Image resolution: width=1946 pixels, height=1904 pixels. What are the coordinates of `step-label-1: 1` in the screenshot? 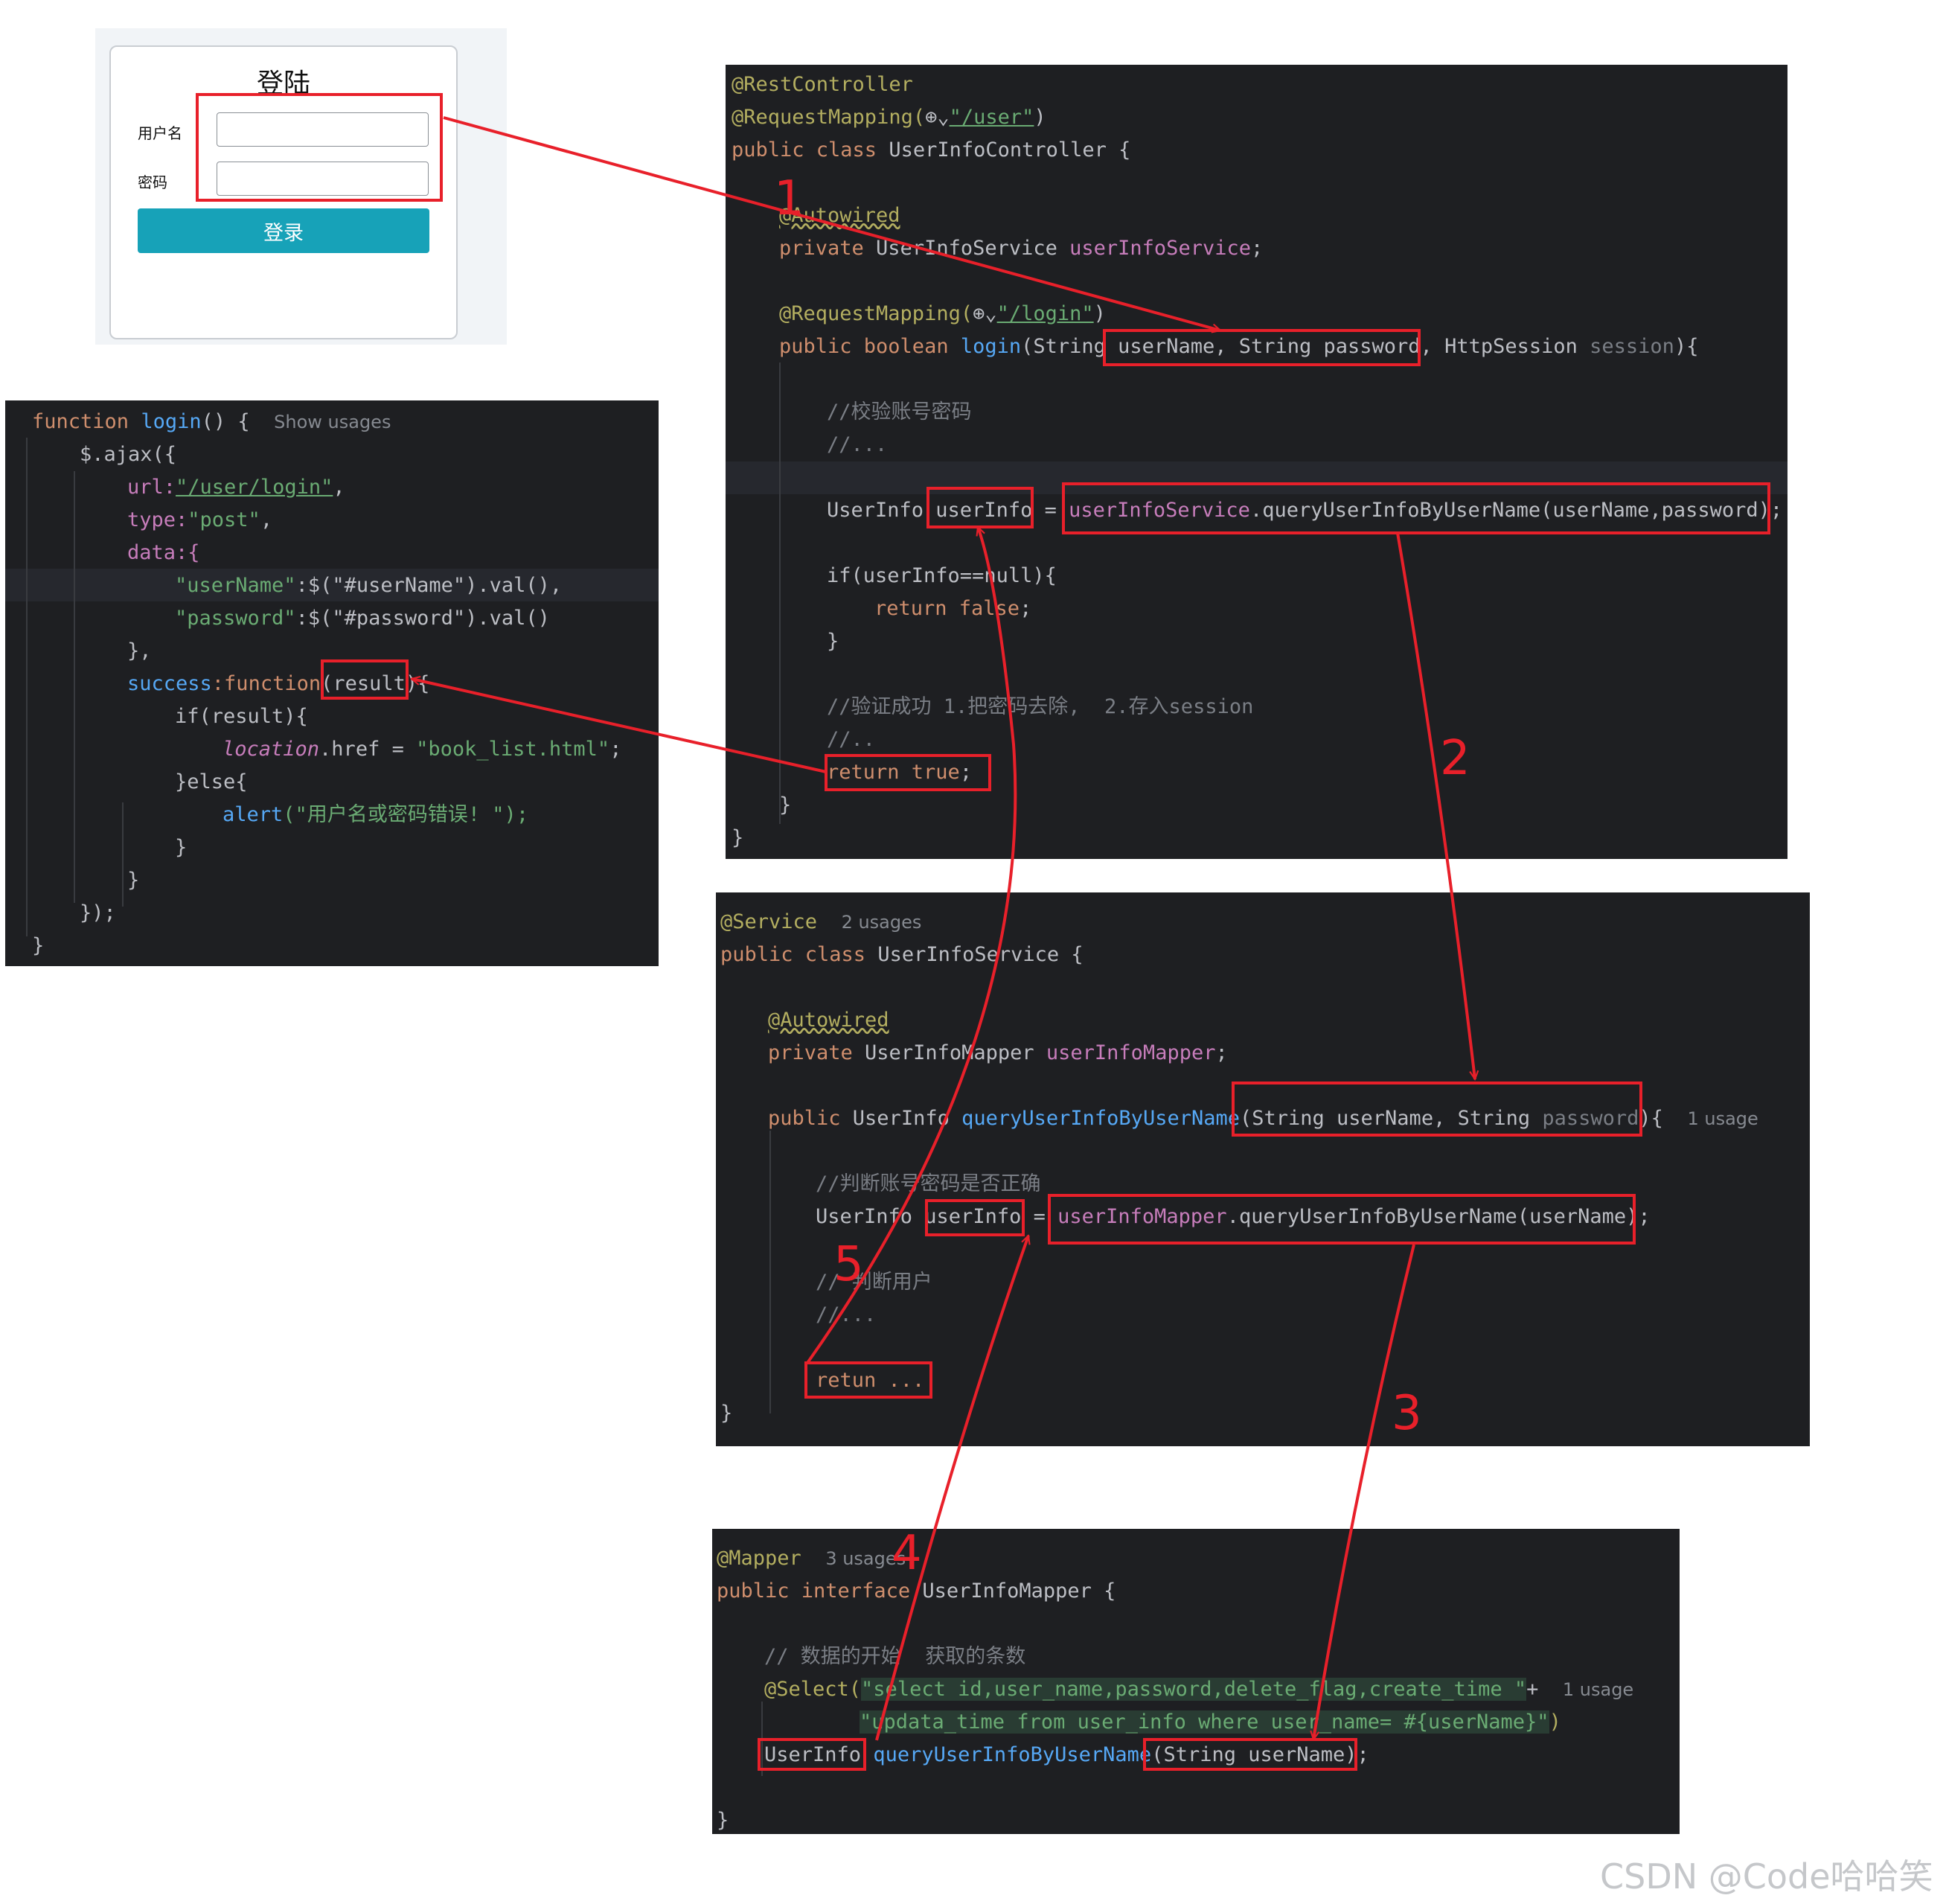 It's located at (789, 198).